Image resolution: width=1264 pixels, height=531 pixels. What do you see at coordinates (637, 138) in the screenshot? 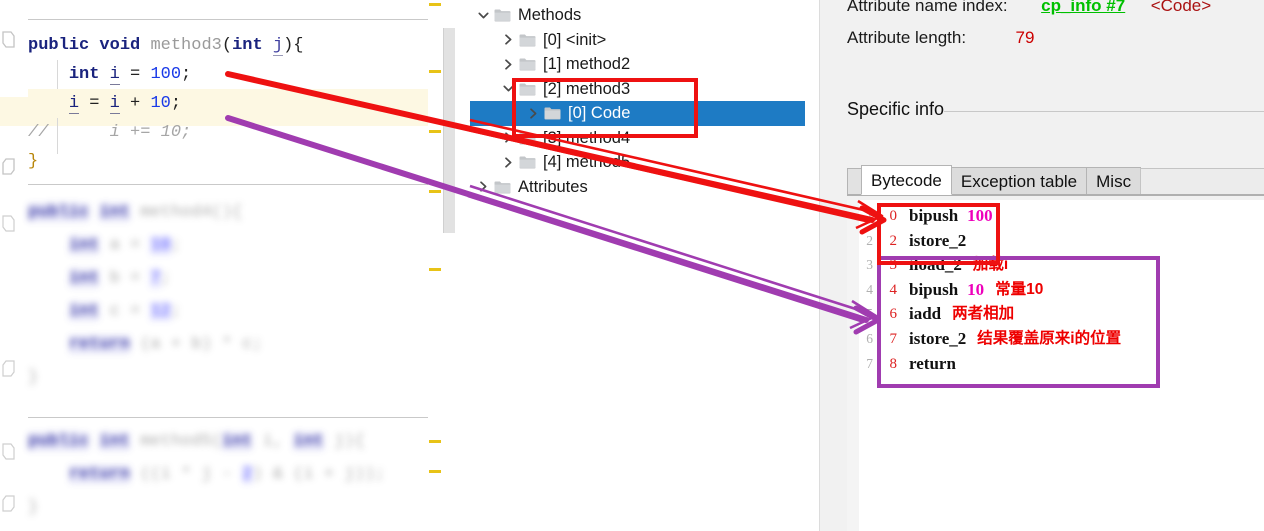
I see `tree-node: [3] method4` at bounding box center [637, 138].